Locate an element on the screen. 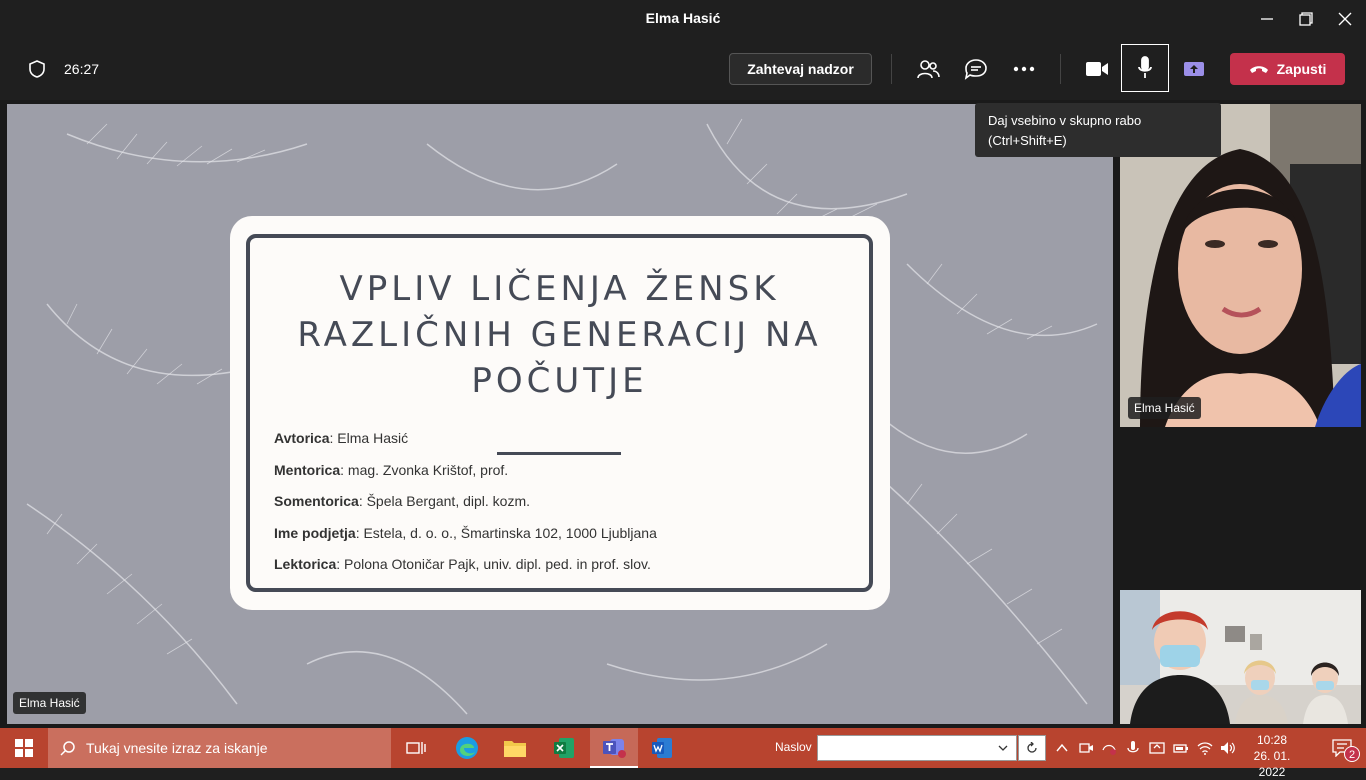  credit-value: : Elma Hasić is located at coordinates (369, 438).